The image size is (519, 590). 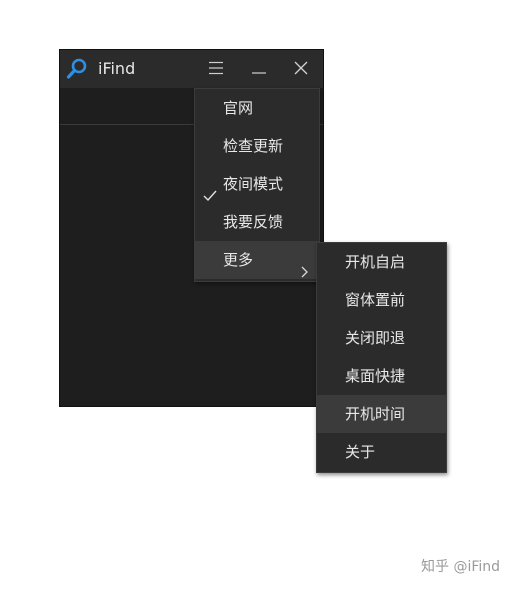 I want to click on submenu-item-exit-on-close: 关闭即退, so click(x=381, y=338).